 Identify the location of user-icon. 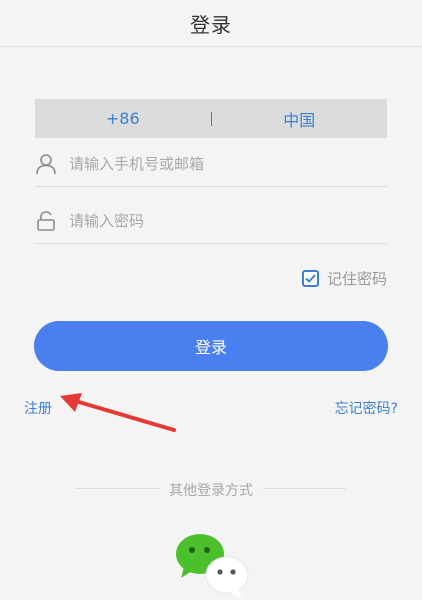
(46, 164).